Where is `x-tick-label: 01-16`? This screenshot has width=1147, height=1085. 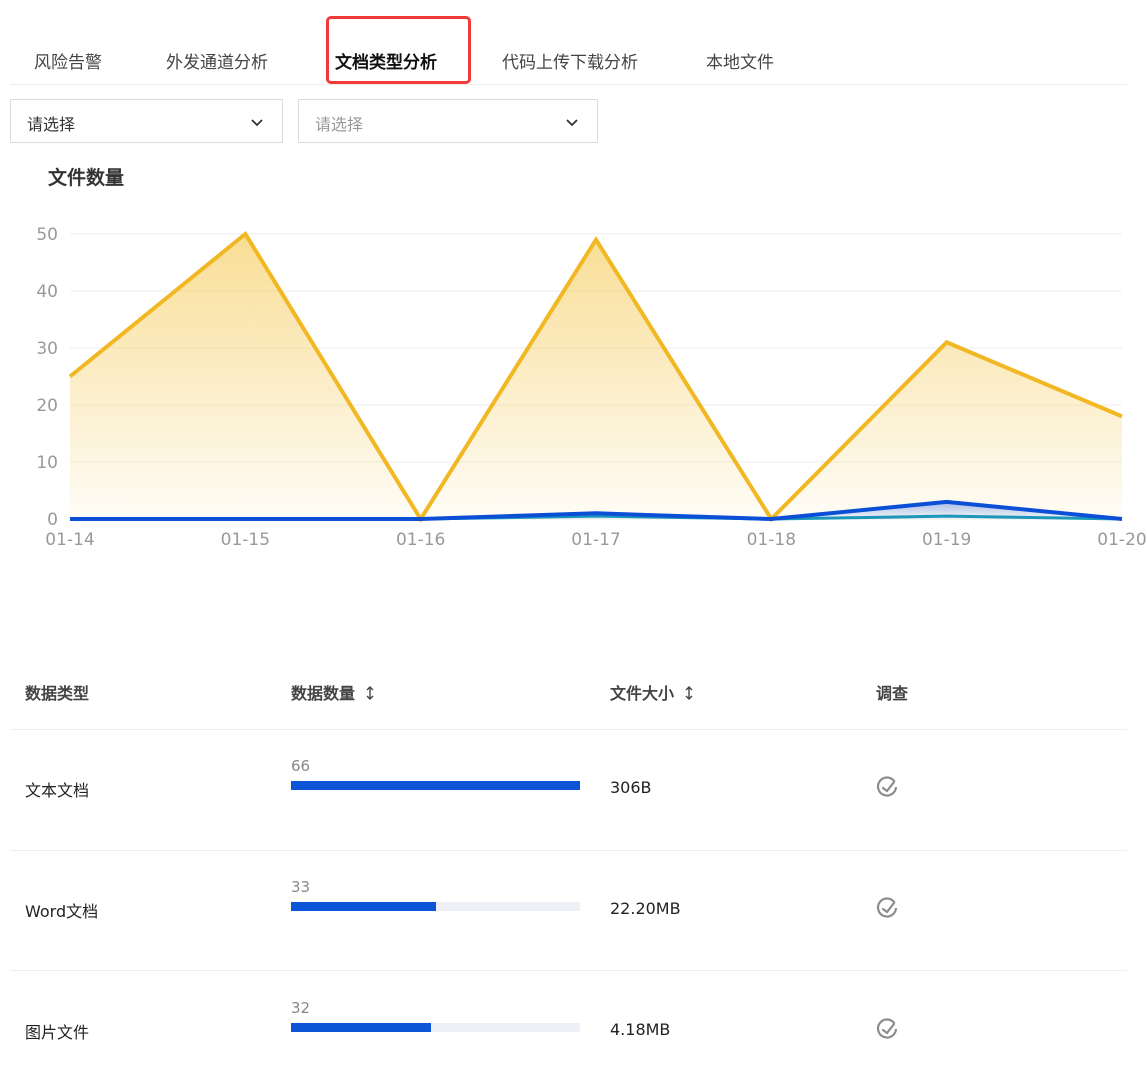
x-tick-label: 01-16 is located at coordinates (420, 540).